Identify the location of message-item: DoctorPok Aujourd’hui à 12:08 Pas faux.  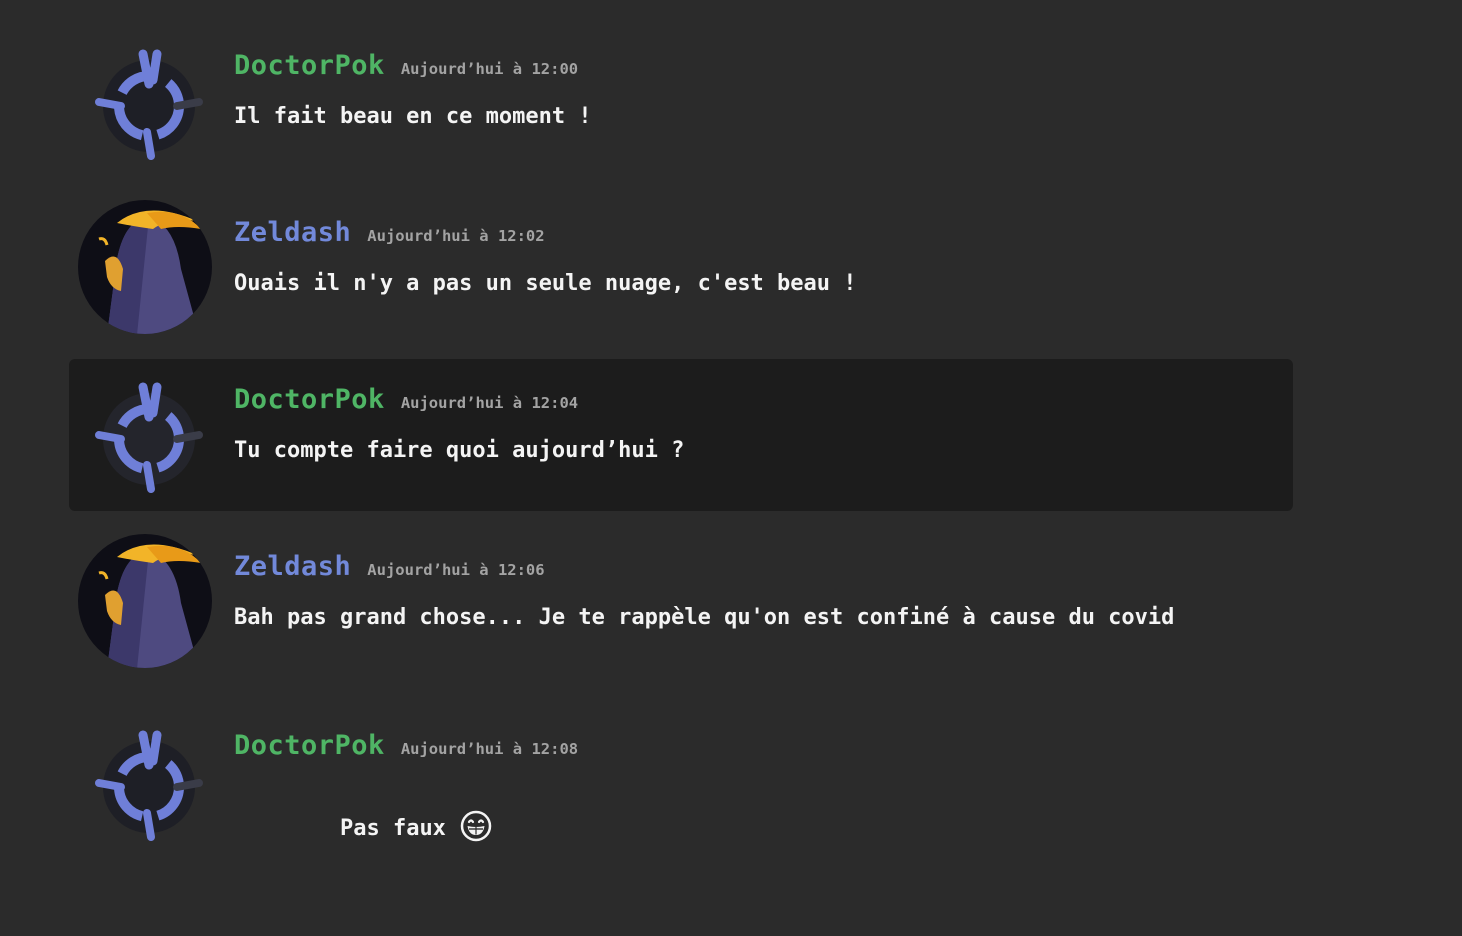
(681, 780).